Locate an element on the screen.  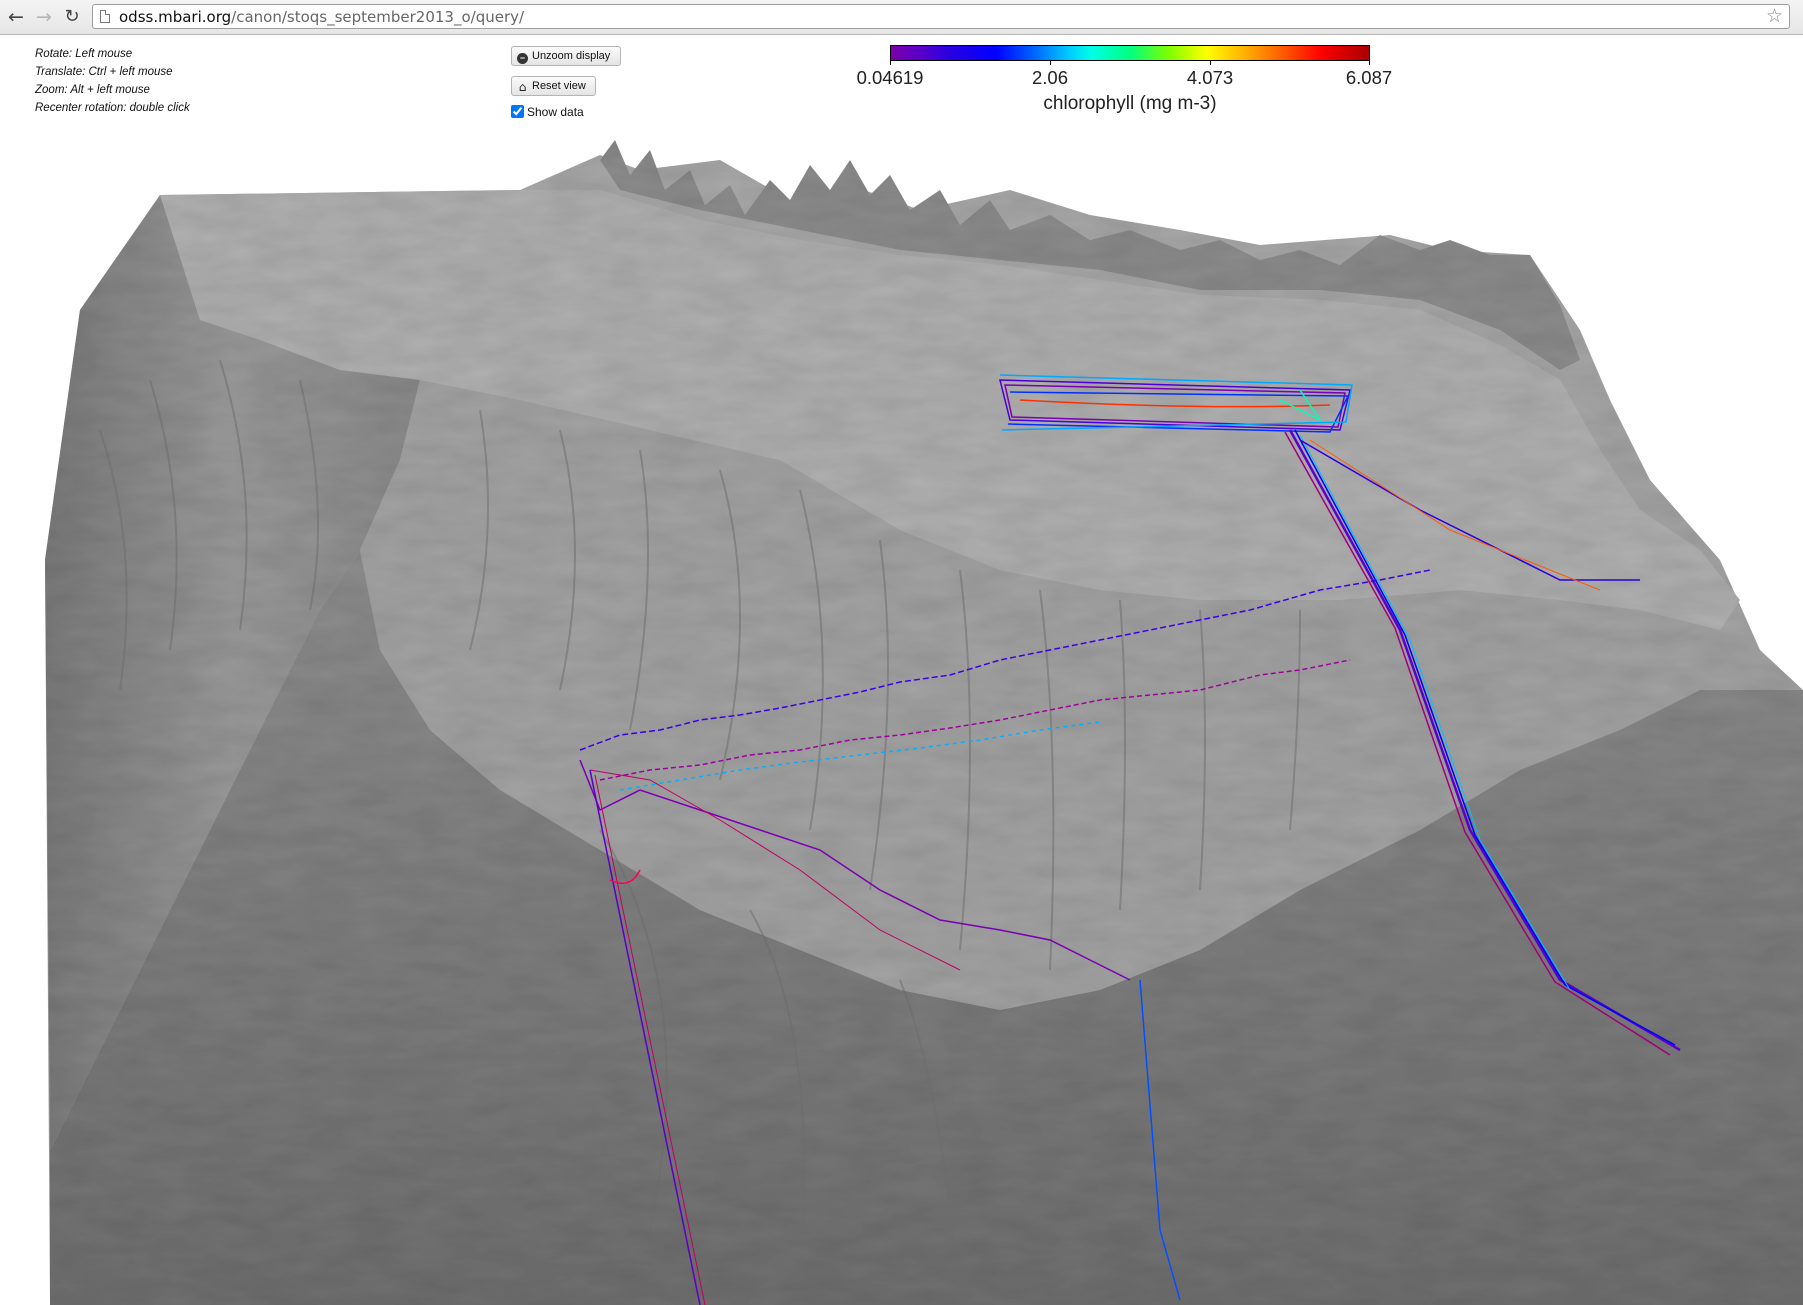
back-arrow-icon: ← is located at coordinates (16, 17).